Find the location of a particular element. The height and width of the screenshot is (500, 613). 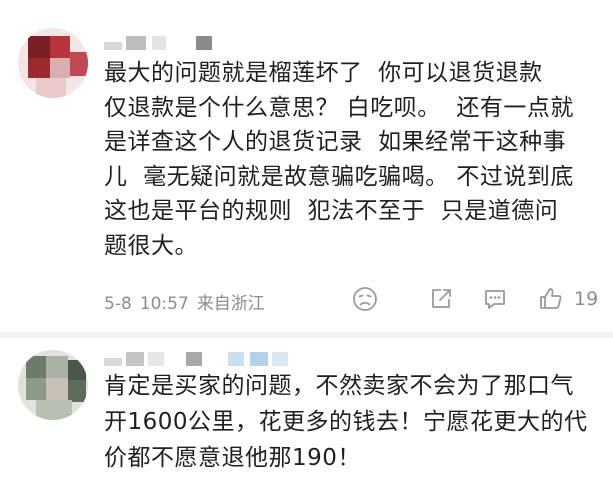

like-icon is located at coordinates (551, 298).